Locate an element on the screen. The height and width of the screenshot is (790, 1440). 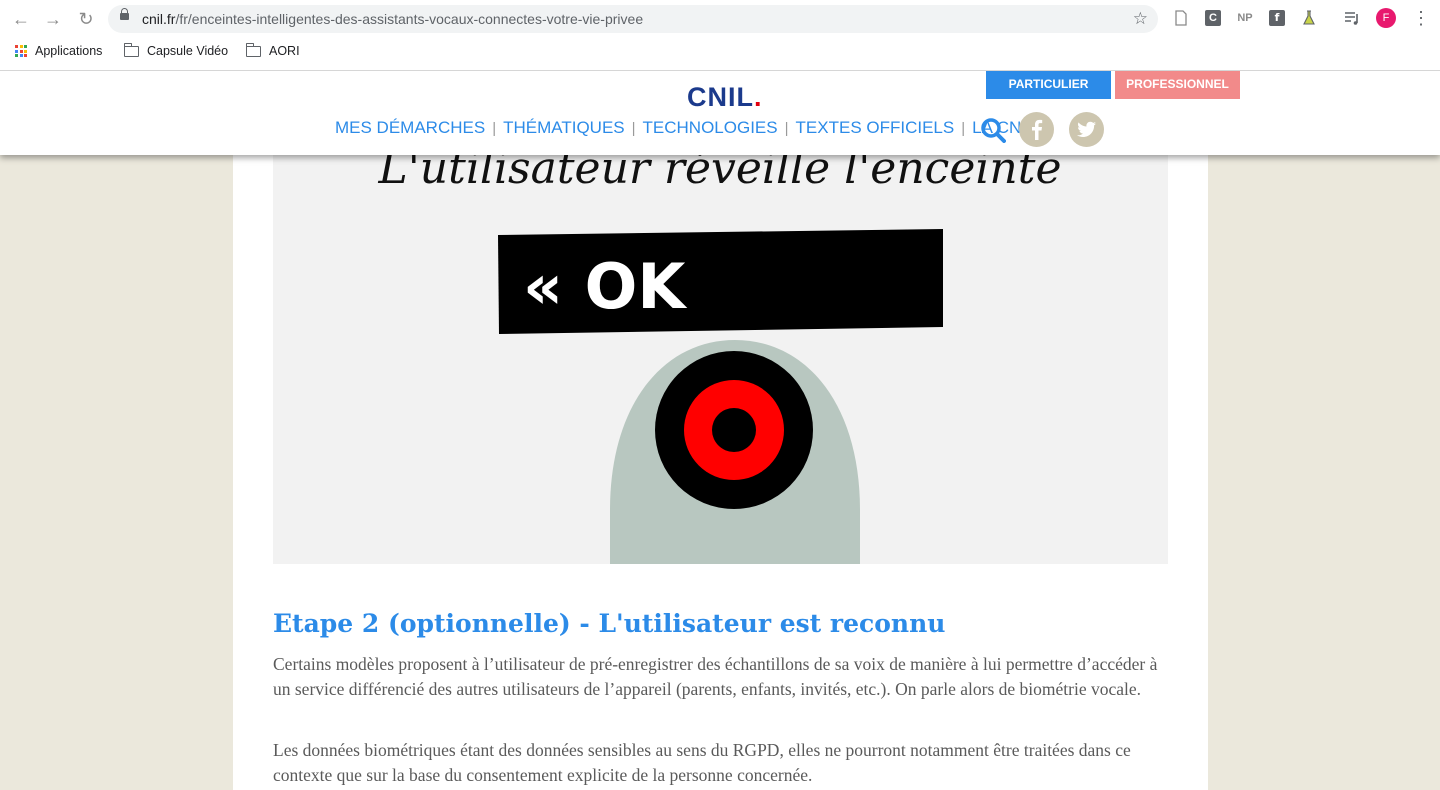
menu-item-textes-officiels: TEXTES OFFICIELS is located at coordinates (875, 128).